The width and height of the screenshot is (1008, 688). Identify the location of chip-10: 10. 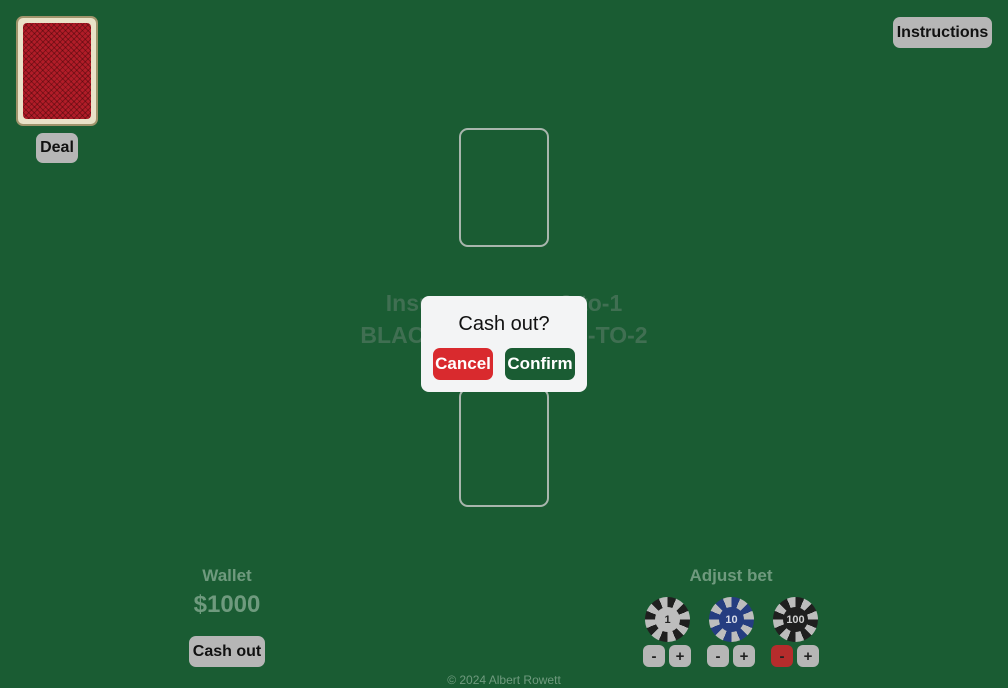
(731, 619).